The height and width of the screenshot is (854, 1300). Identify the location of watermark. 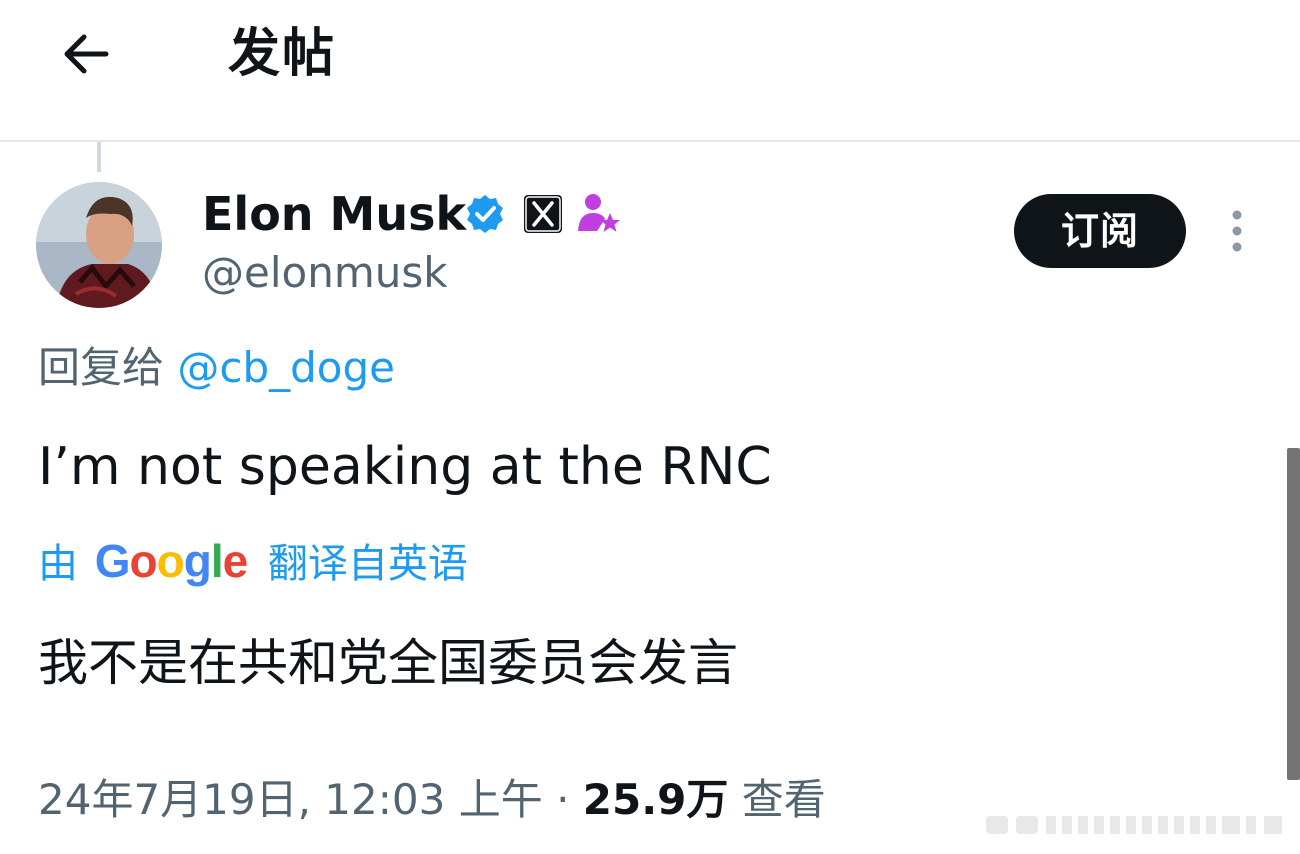
(1134, 825).